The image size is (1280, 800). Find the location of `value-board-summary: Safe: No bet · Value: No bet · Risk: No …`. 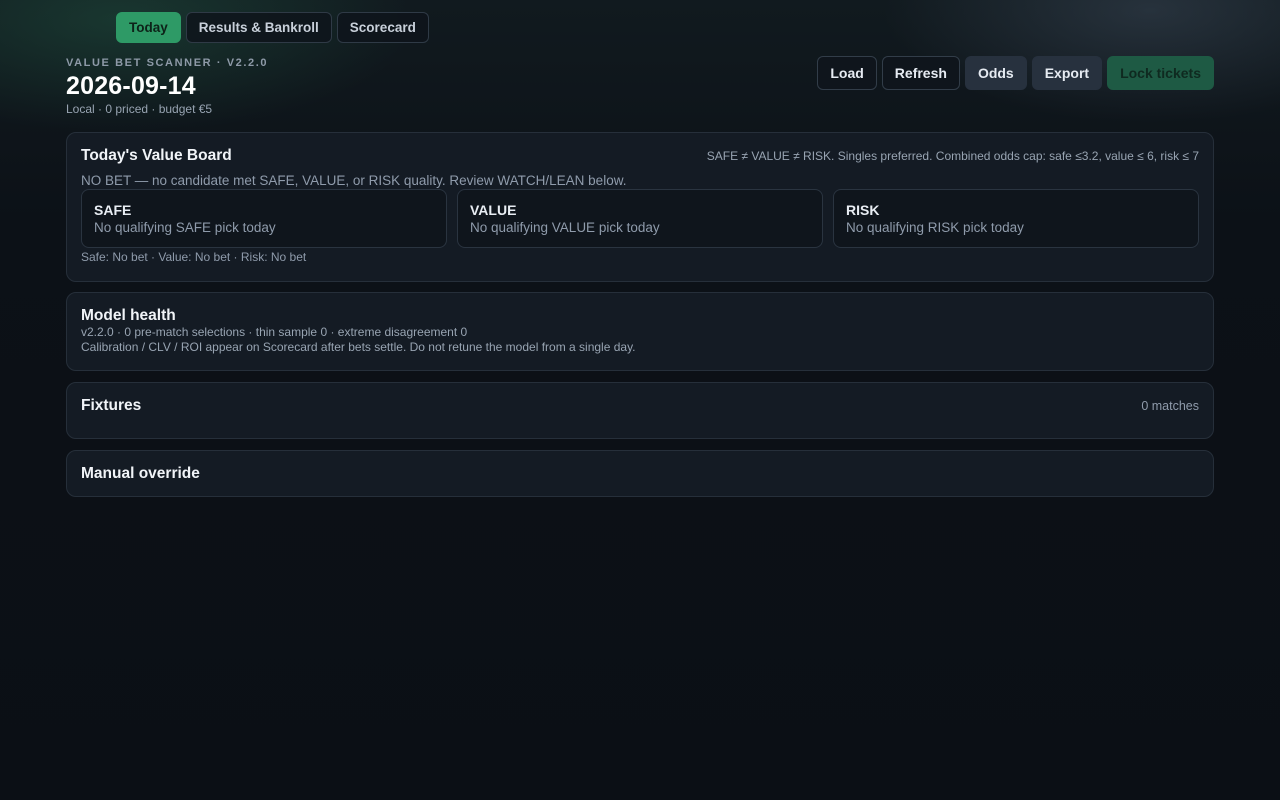

value-board-summary: Safe: No bet · Value: No bet · Risk: No … is located at coordinates (194, 257).